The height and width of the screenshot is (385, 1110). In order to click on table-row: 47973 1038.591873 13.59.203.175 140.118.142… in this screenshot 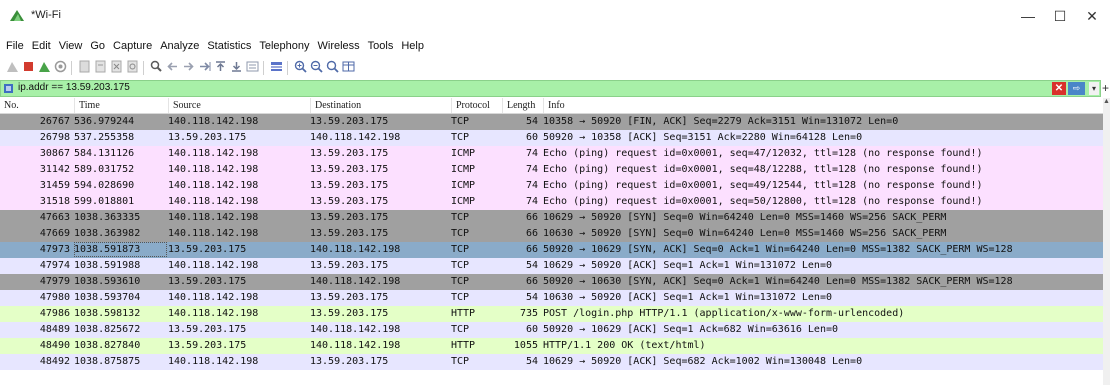, I will do `click(551, 250)`.